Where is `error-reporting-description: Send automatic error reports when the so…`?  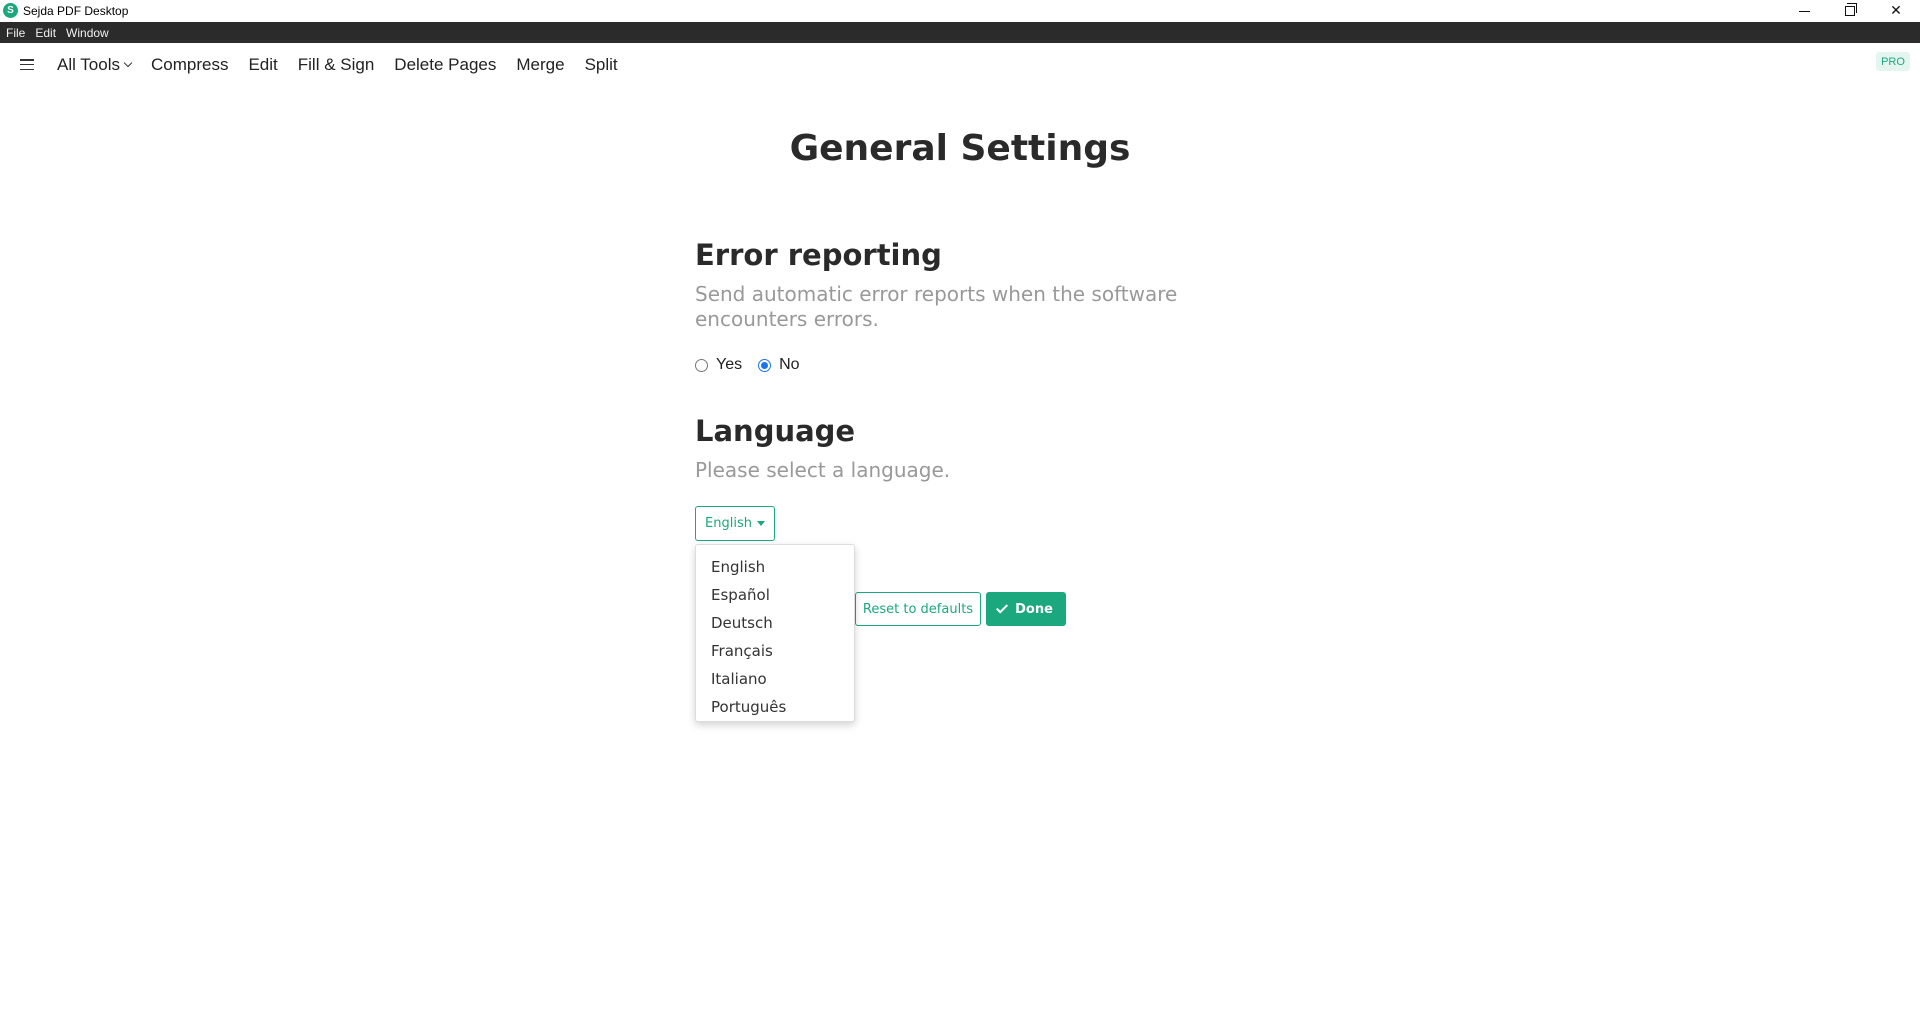
error-reporting-description: Send automatic error reports when the so… is located at coordinates (936, 306).